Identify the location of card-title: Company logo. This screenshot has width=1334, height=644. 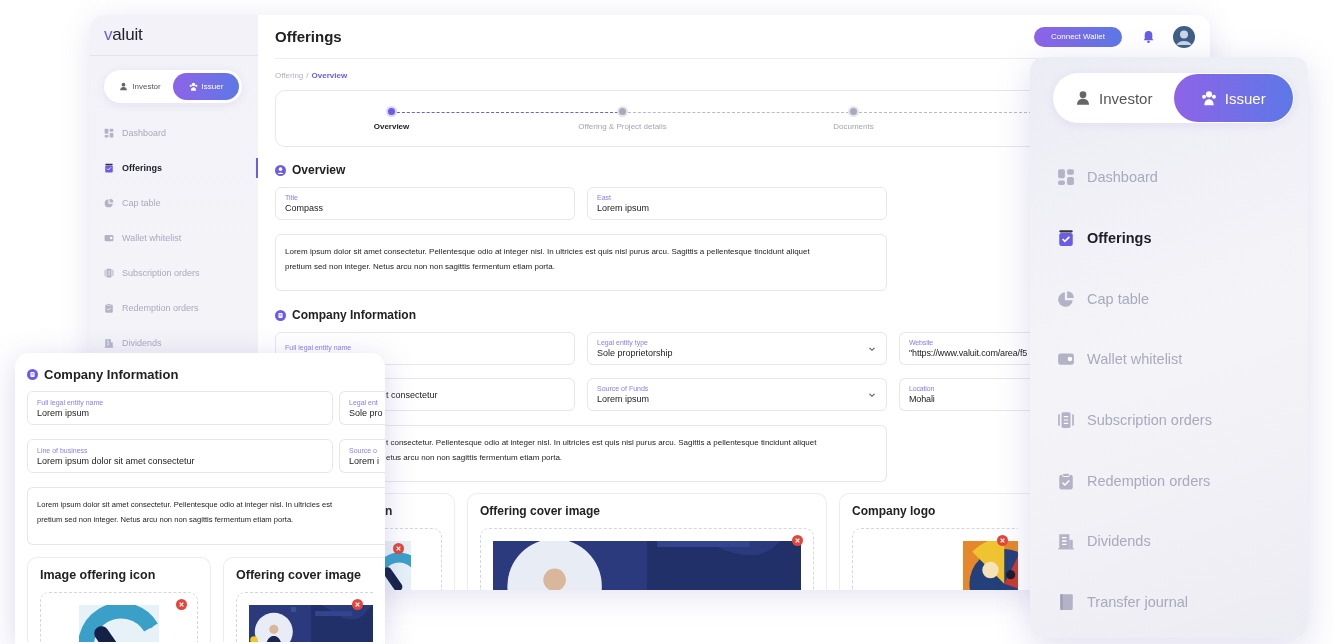
(894, 511).